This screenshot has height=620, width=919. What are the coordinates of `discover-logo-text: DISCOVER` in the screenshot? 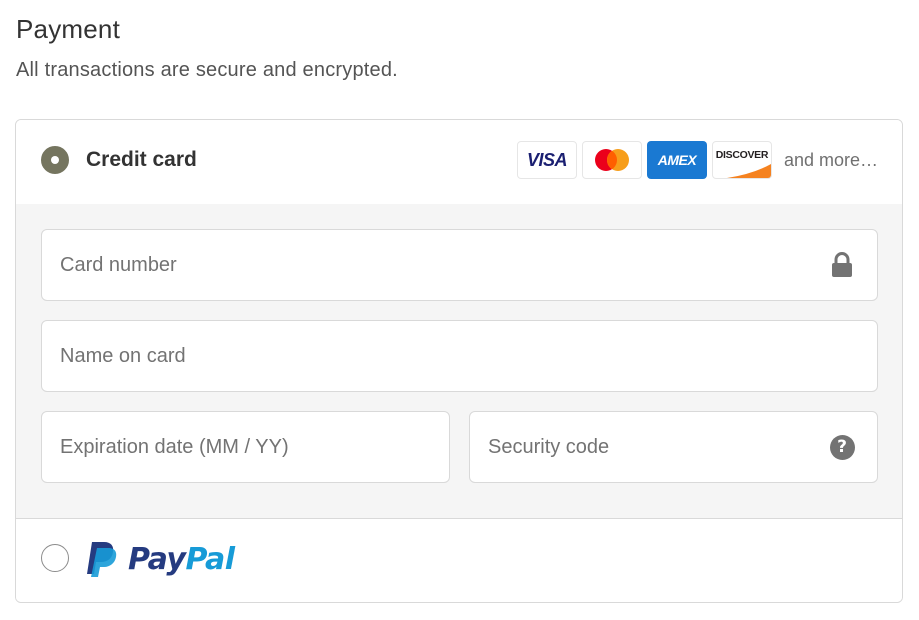 It's located at (742, 155).